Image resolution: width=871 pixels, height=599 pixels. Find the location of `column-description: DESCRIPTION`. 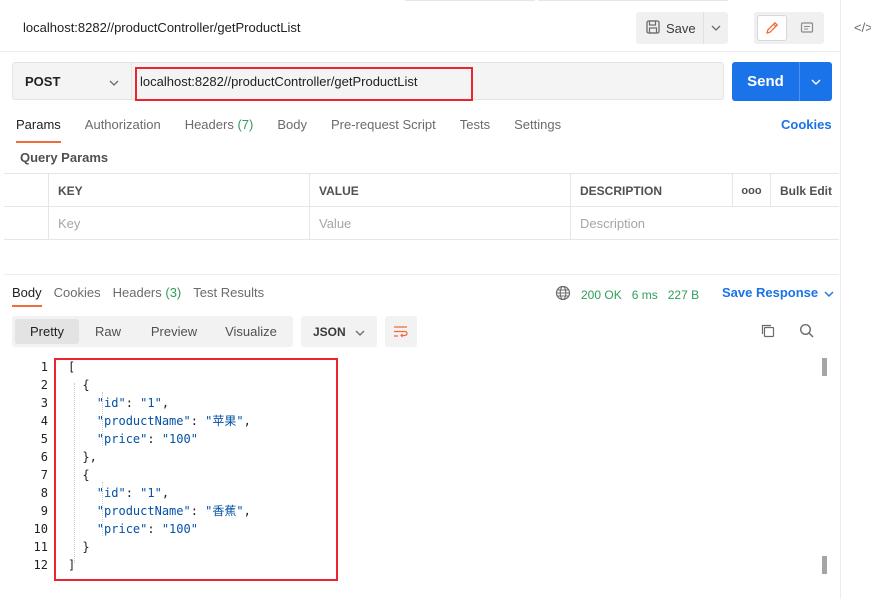

column-description: DESCRIPTION is located at coordinates (651, 190).